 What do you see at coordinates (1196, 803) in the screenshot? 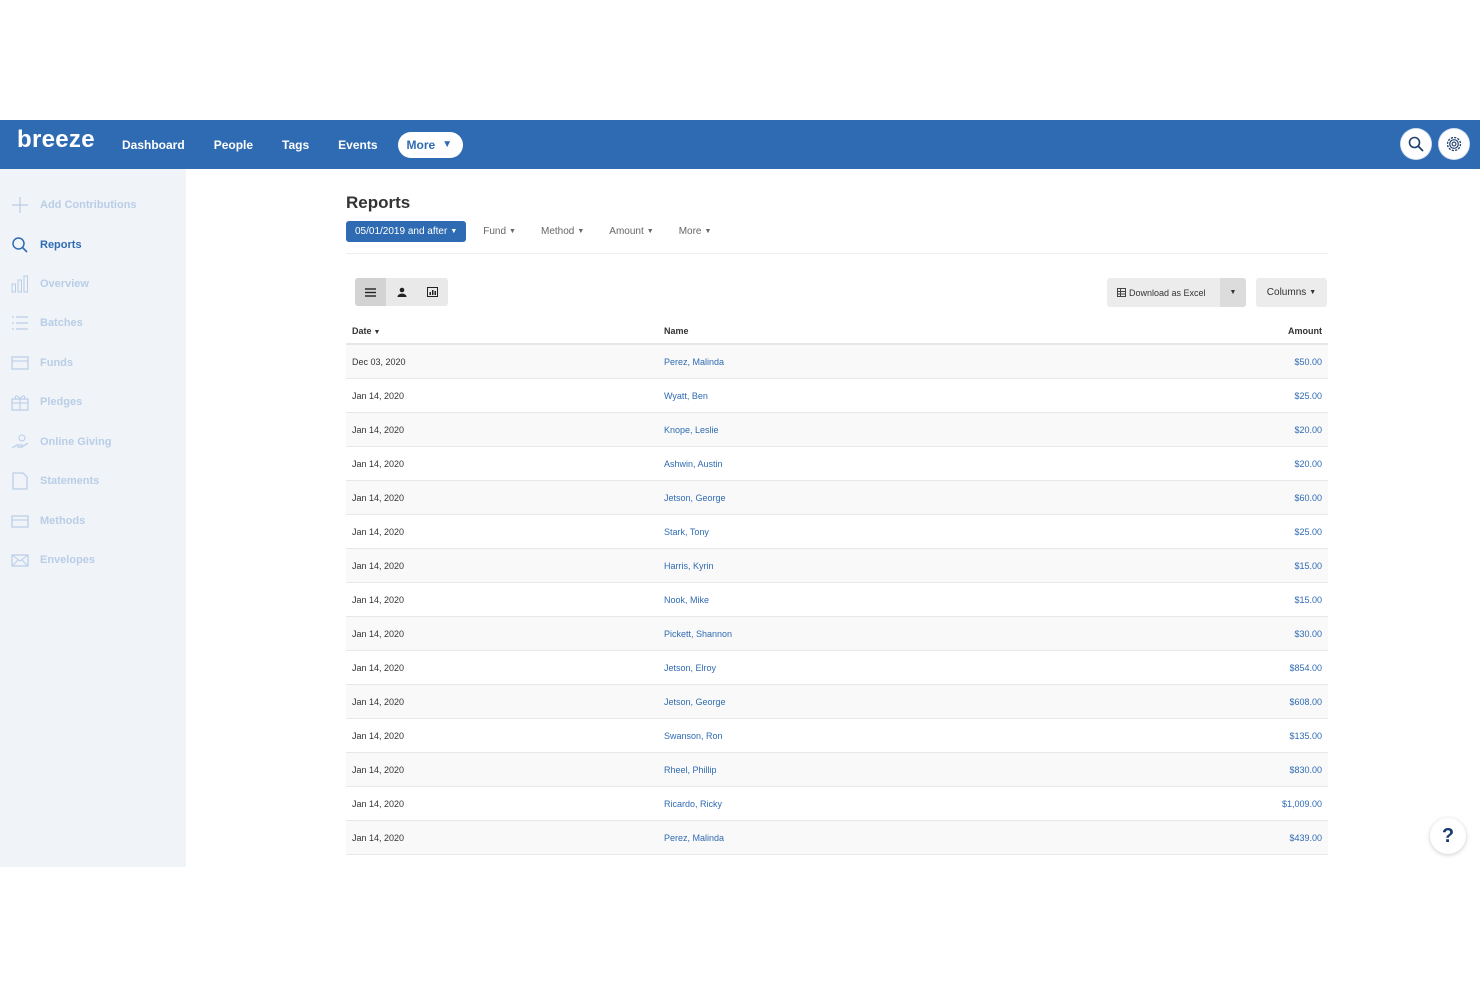
I see `cell-amount: $1,009.00` at bounding box center [1196, 803].